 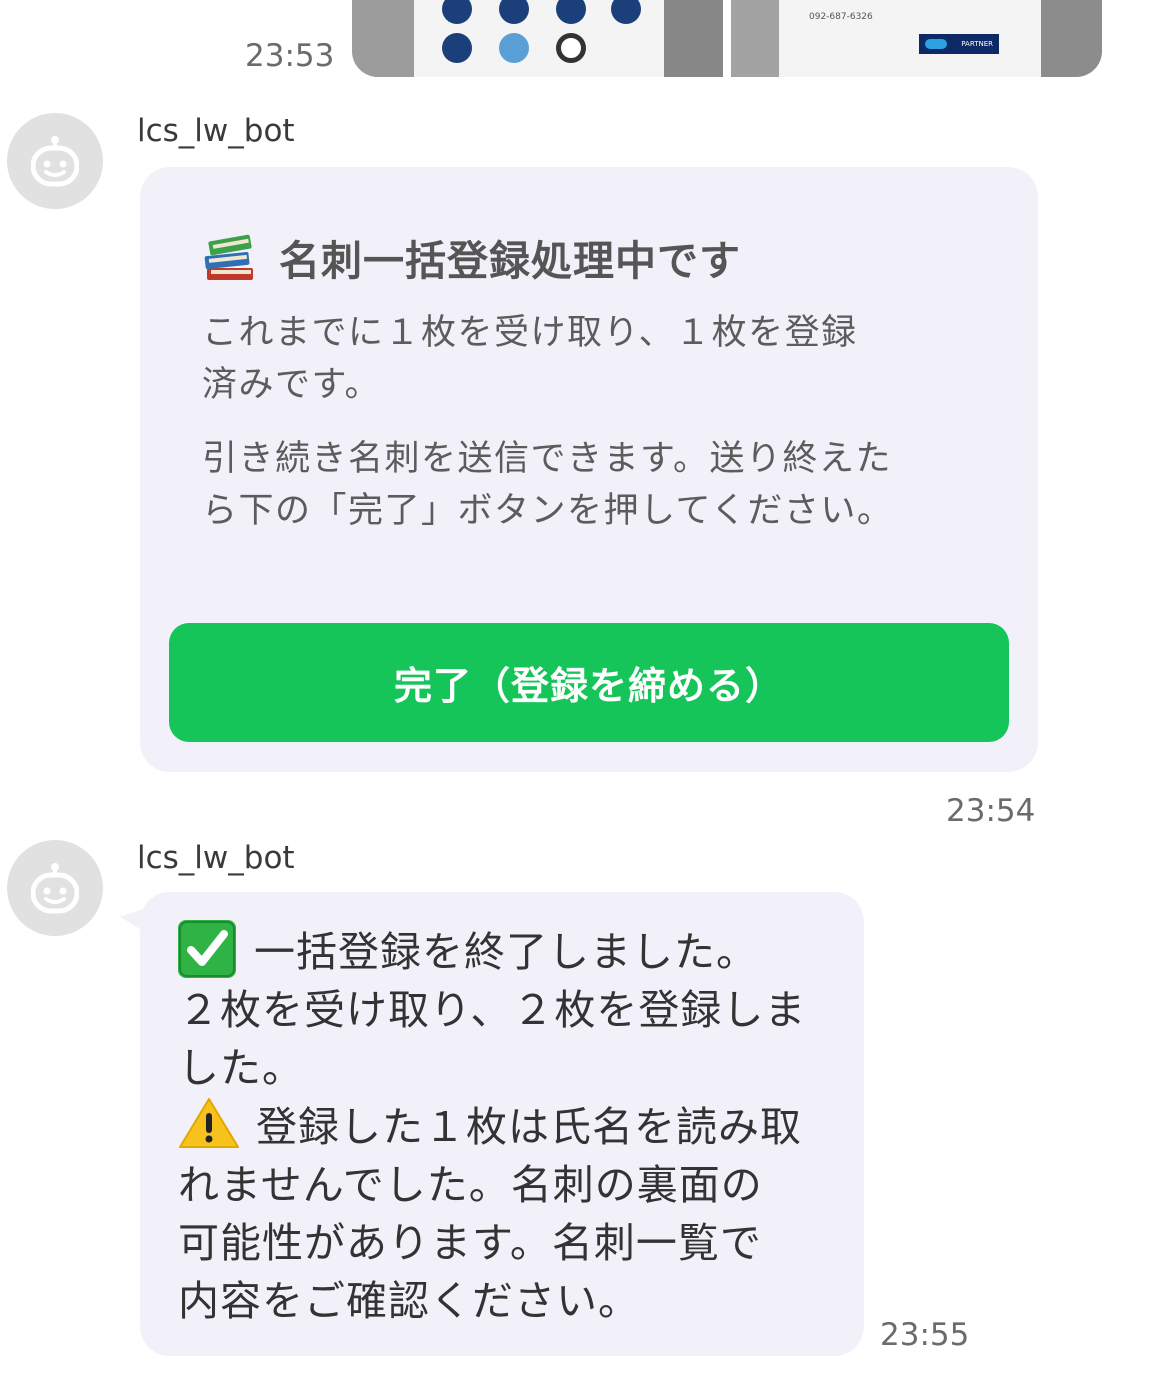 I want to click on card-text-line: 引き続き名刺を送信できます。送り終えた, so click(x=547, y=459).